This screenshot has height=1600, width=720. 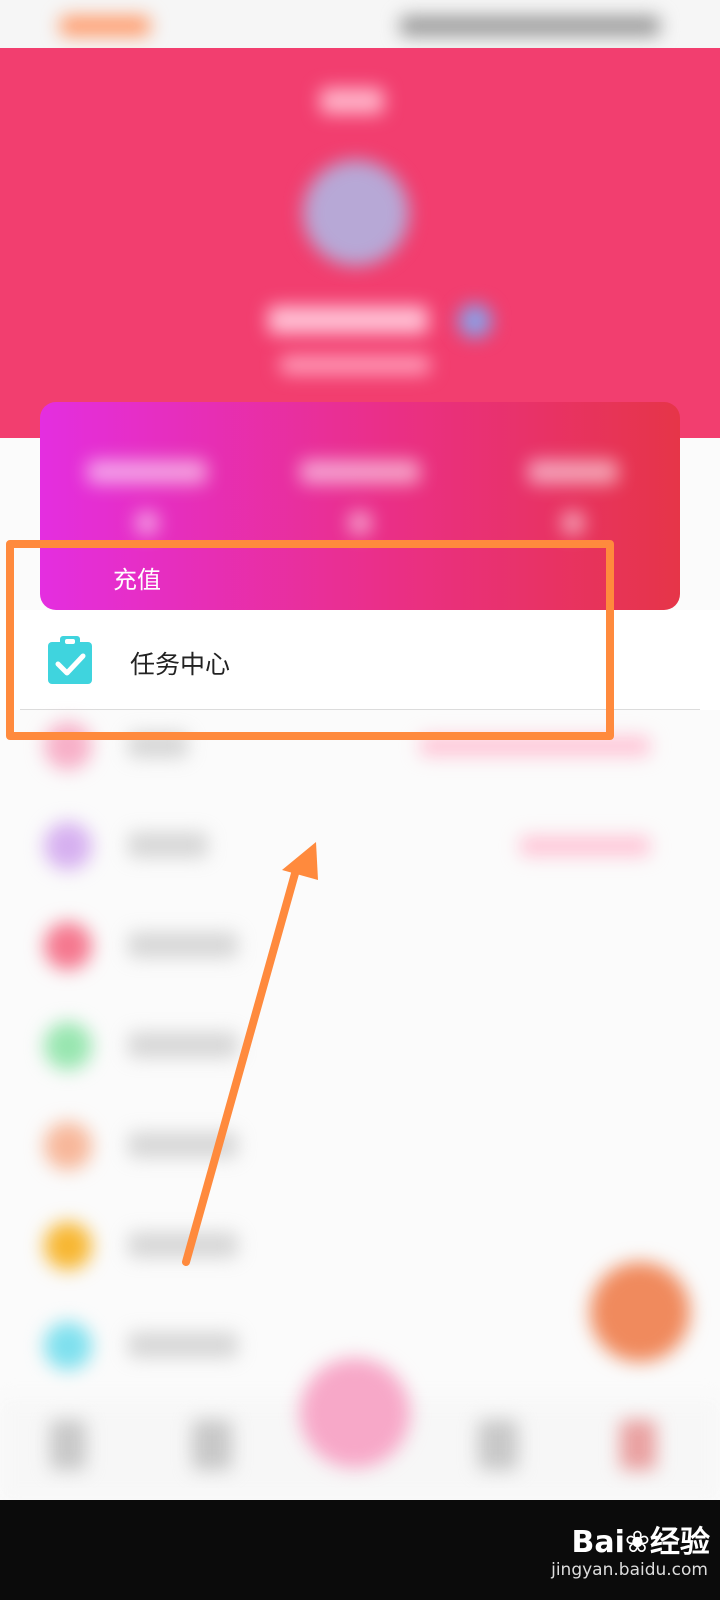 I want to click on watermark-logo: Bai❀经验, so click(x=640, y=1539).